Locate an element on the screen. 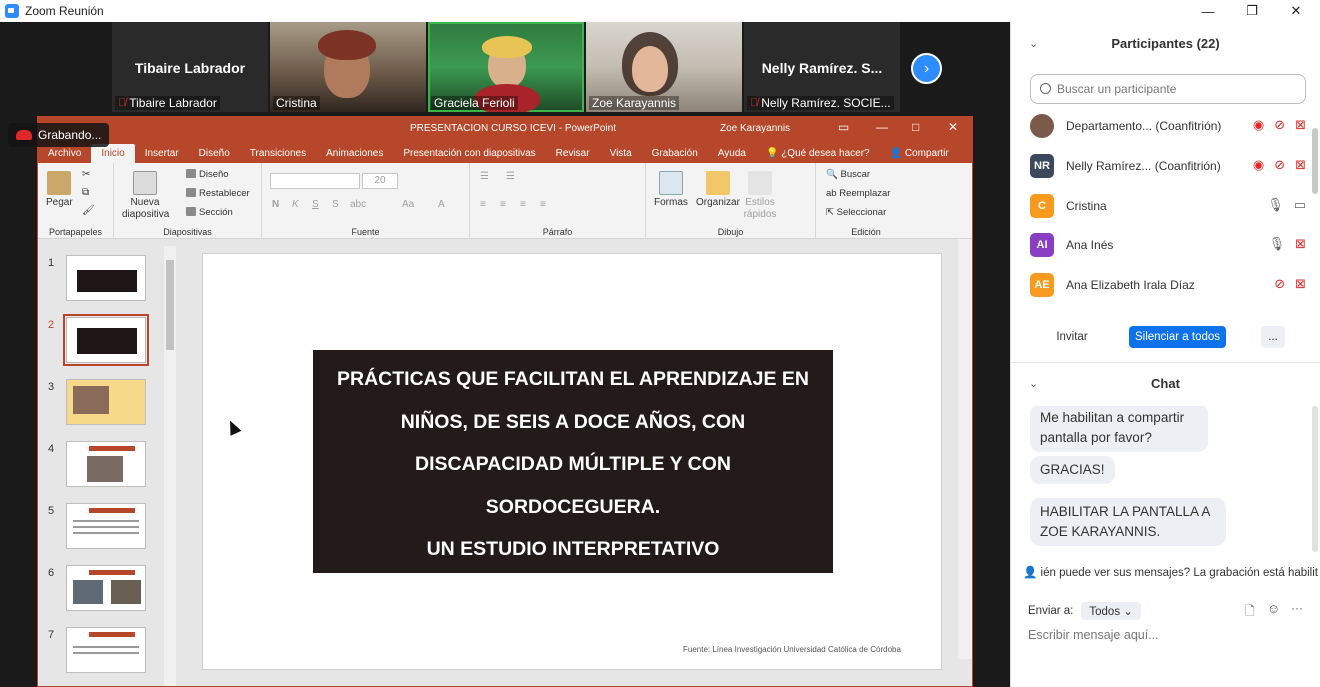 This screenshot has width=1320, height=687. reset-button: Restablecer is located at coordinates (218, 193).